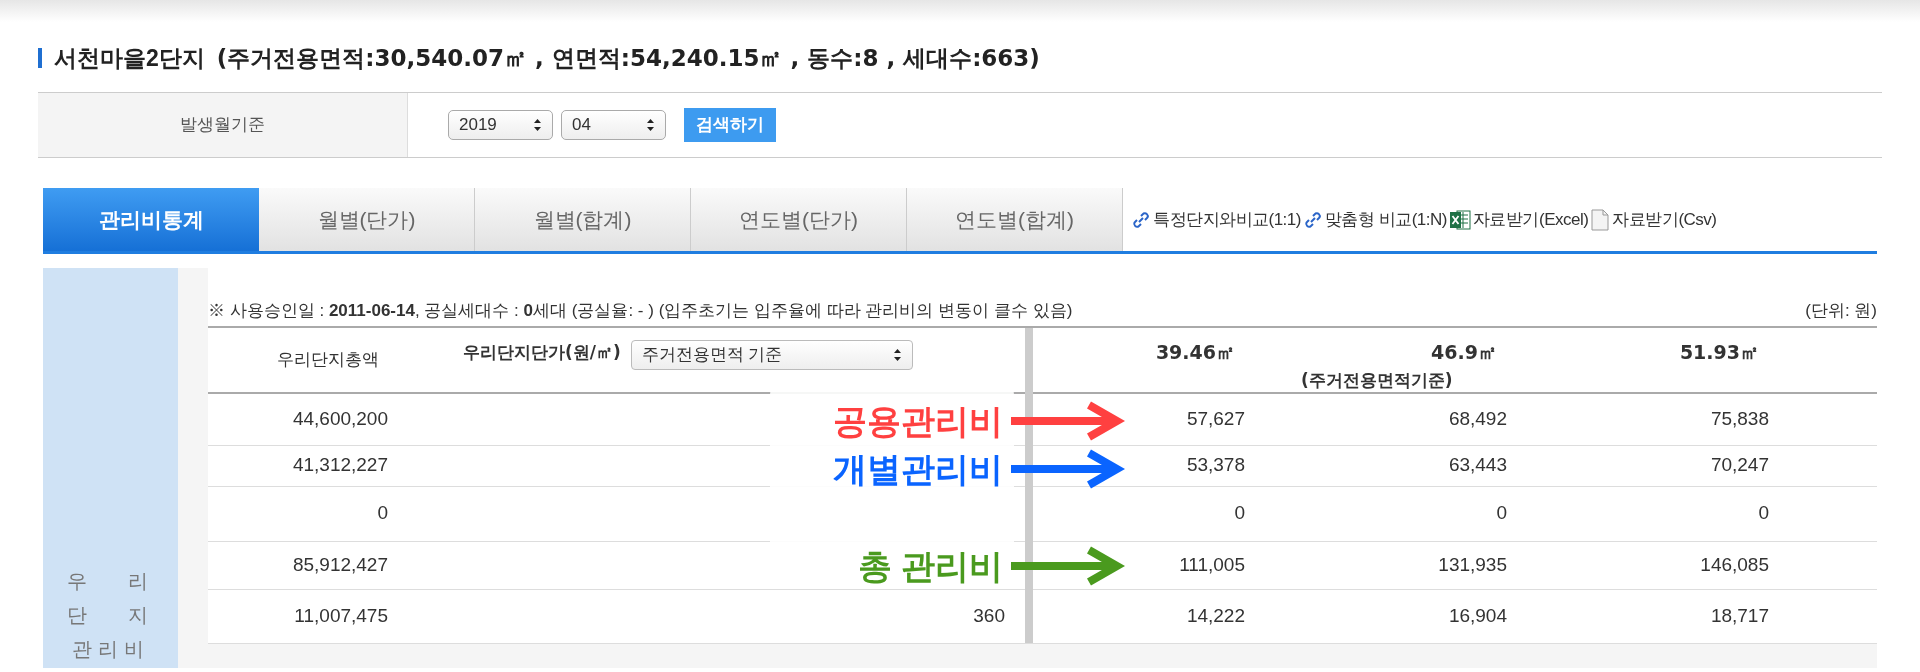 This screenshot has height=672, width=1920. What do you see at coordinates (583, 219) in the screenshot?
I see `tab: 월별(합계)` at bounding box center [583, 219].